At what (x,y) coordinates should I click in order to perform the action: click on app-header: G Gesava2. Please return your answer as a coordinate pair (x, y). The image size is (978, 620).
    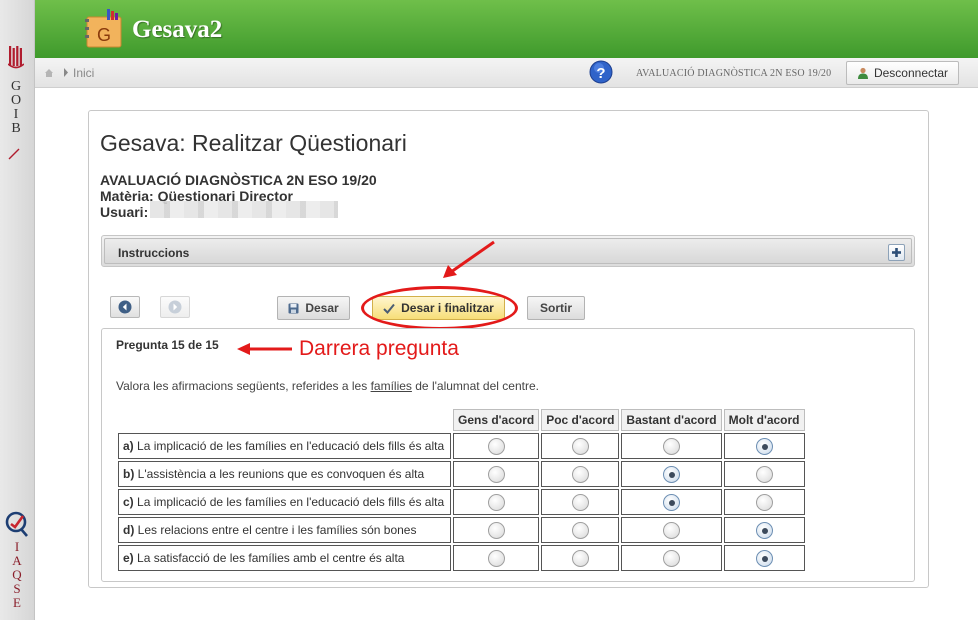
    Looking at the image, I should click on (506, 29).